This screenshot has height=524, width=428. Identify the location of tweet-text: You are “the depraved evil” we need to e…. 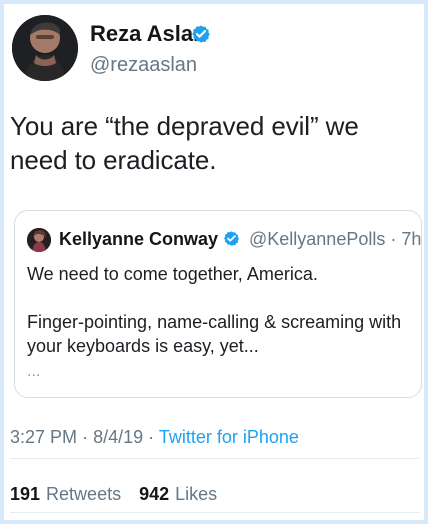
(184, 143).